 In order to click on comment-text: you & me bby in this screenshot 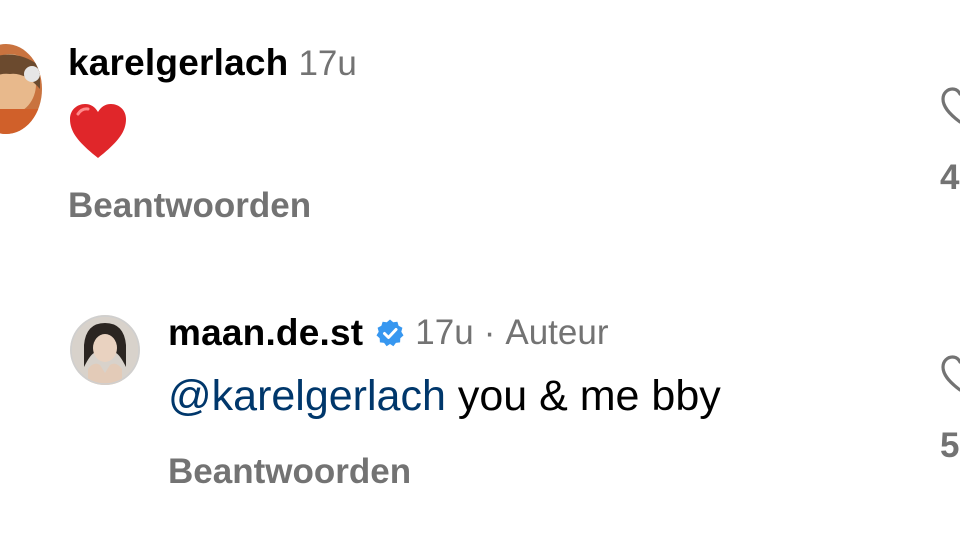, I will do `click(583, 396)`.